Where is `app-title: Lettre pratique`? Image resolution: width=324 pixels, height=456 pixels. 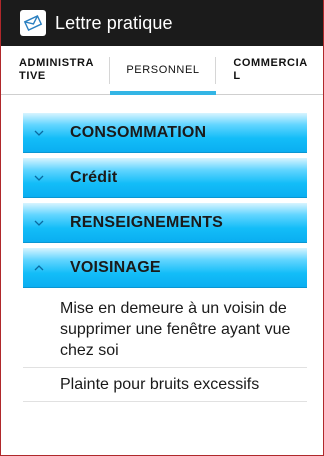
app-title: Lettre pratique is located at coordinates (114, 22).